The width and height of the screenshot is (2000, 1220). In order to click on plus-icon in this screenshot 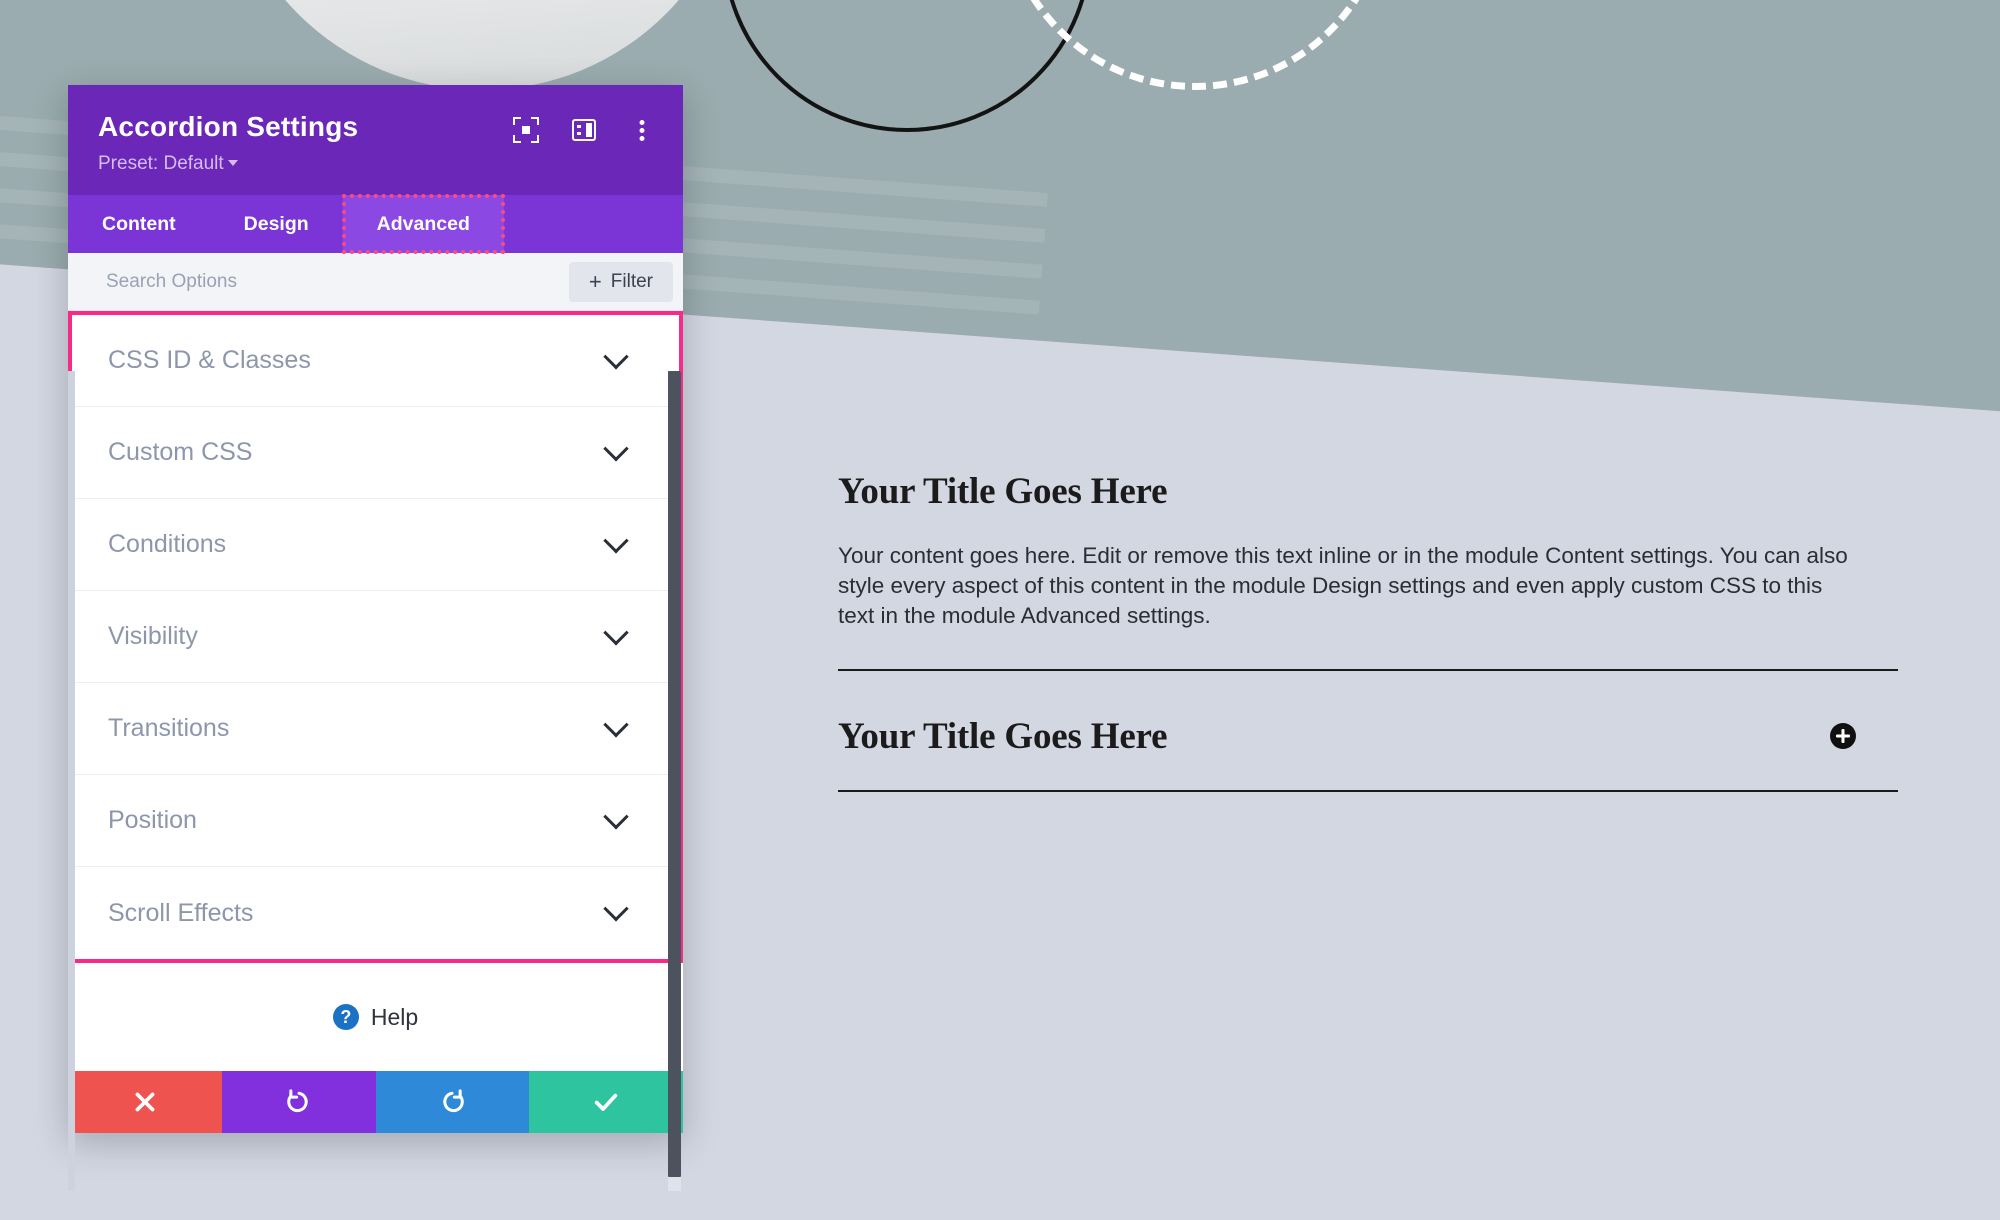, I will do `click(1843, 736)`.